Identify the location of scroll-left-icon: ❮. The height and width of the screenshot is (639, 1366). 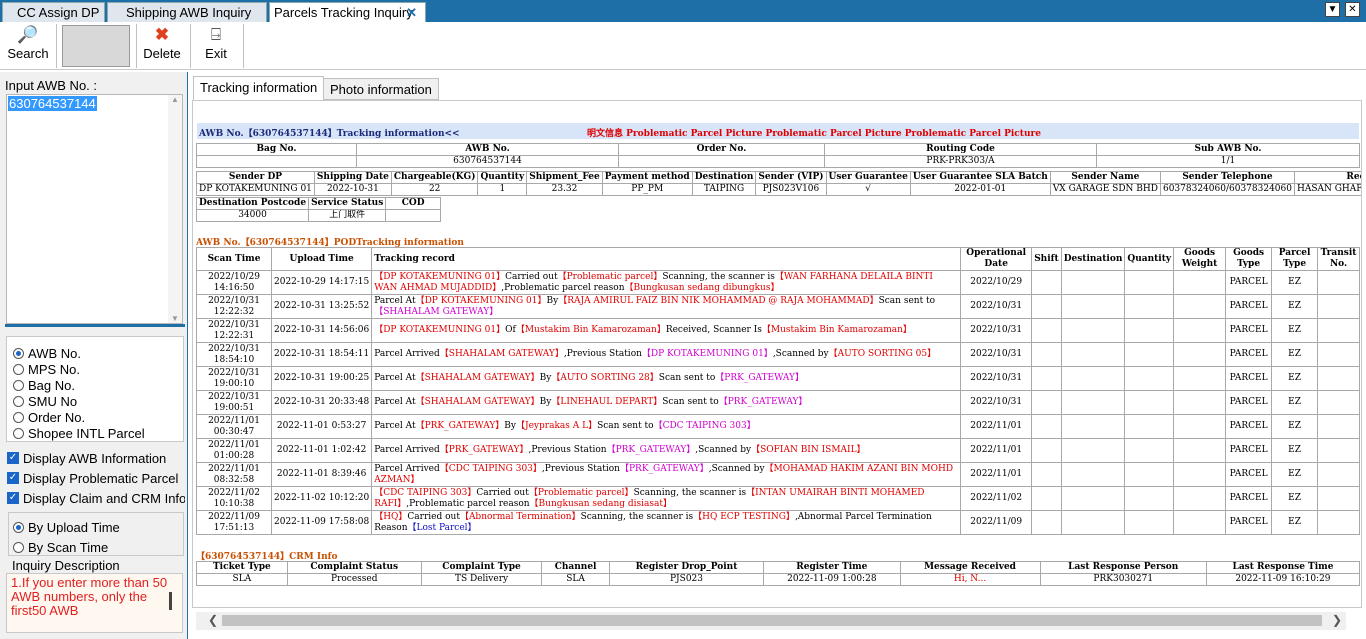
(213, 620).